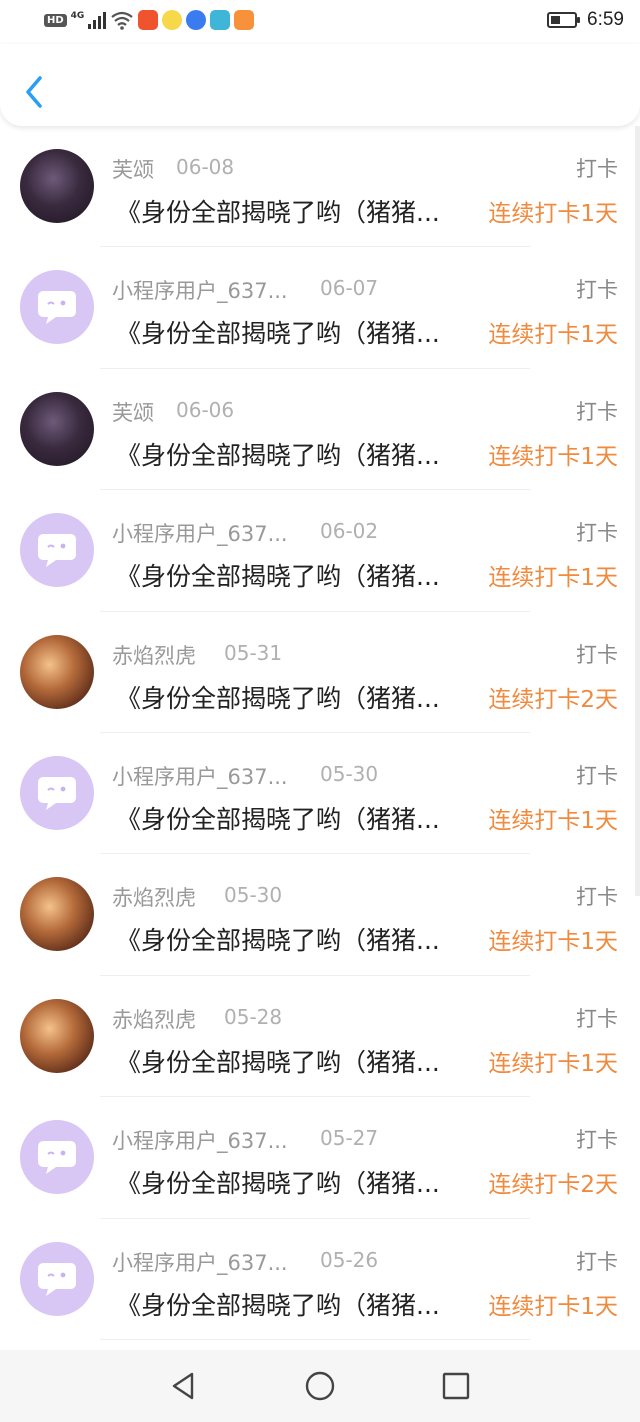 Image resolution: width=640 pixels, height=1422 pixels. I want to click on list-item: 芙颂 06-08 打卡《身份全部揭晓了哟（猪猪... 连续打卡1天, so click(320, 187).